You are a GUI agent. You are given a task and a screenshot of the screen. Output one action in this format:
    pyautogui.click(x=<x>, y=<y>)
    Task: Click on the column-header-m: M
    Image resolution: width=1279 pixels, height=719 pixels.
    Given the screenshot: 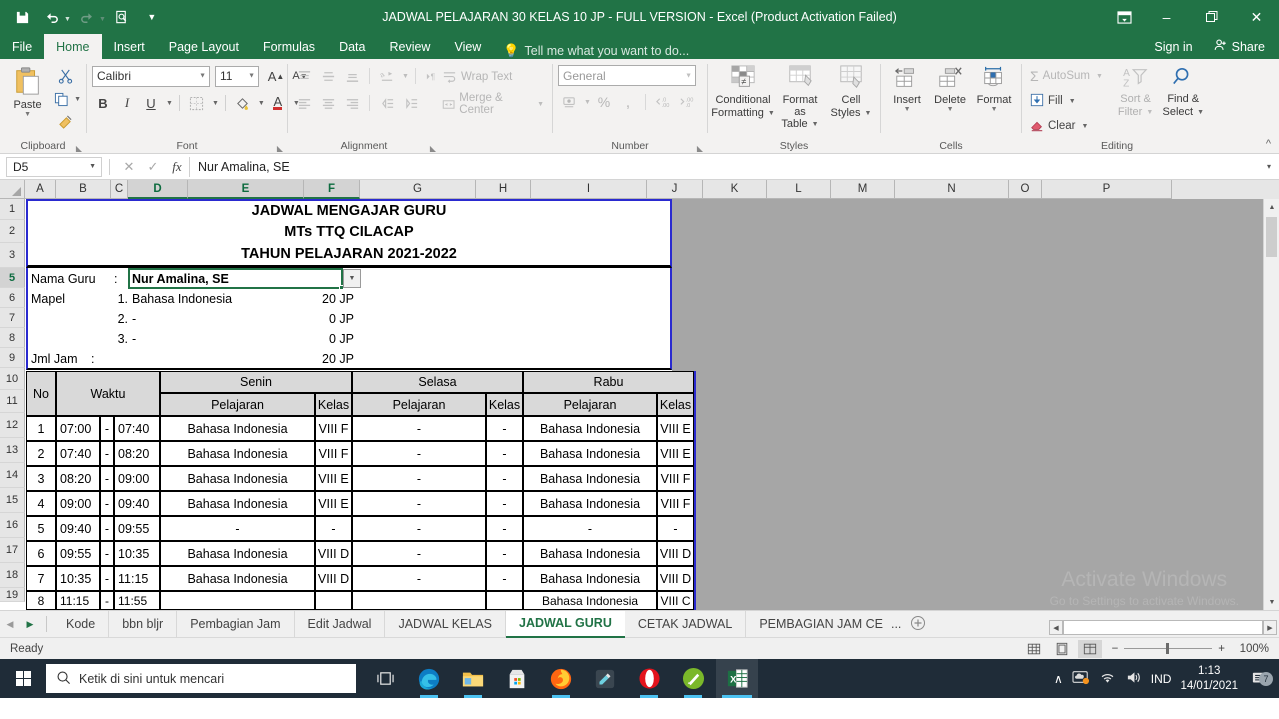 What is the action you would take?
    pyautogui.click(x=863, y=189)
    